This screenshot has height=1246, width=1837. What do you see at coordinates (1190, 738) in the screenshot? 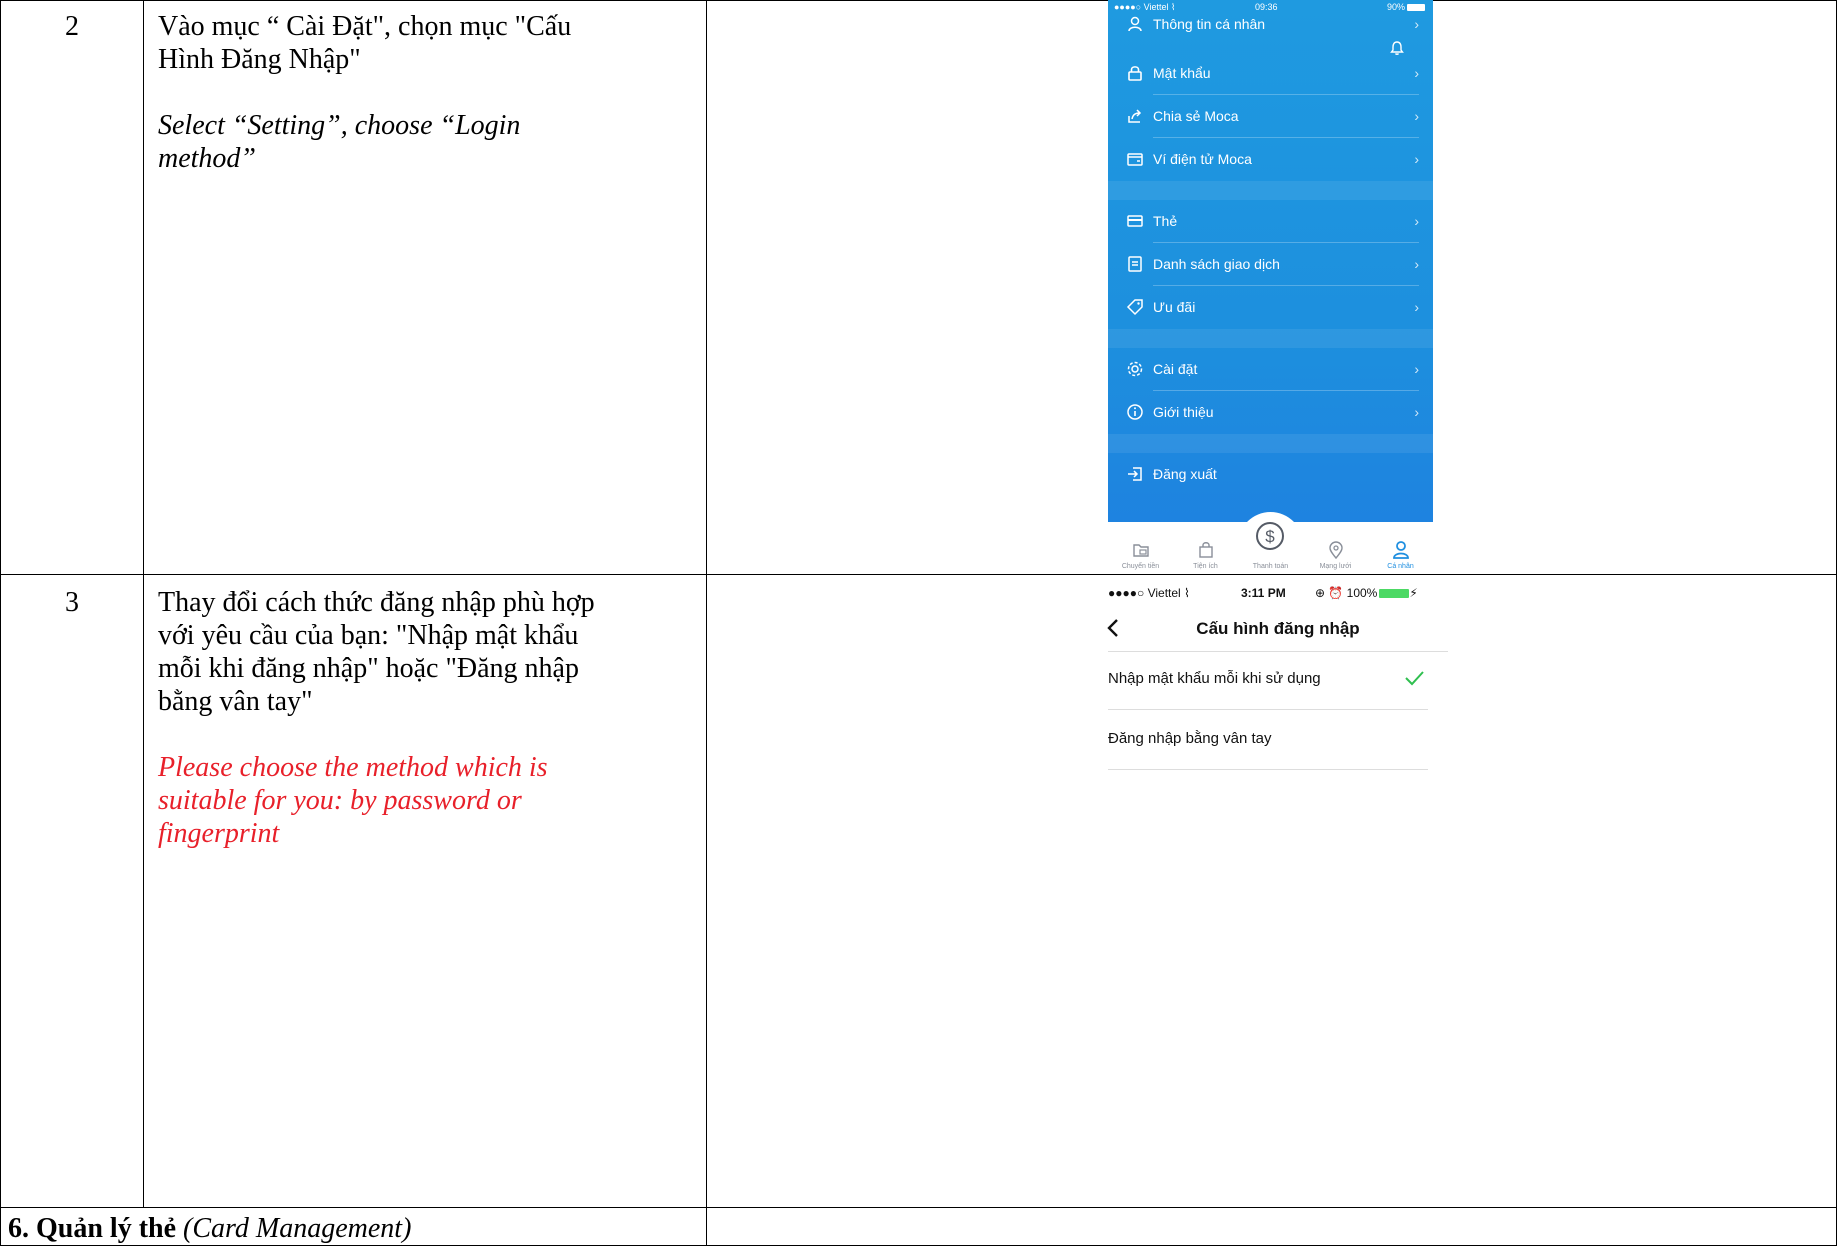
I see `option-label: Đăng nhập bằng vân tay` at bounding box center [1190, 738].